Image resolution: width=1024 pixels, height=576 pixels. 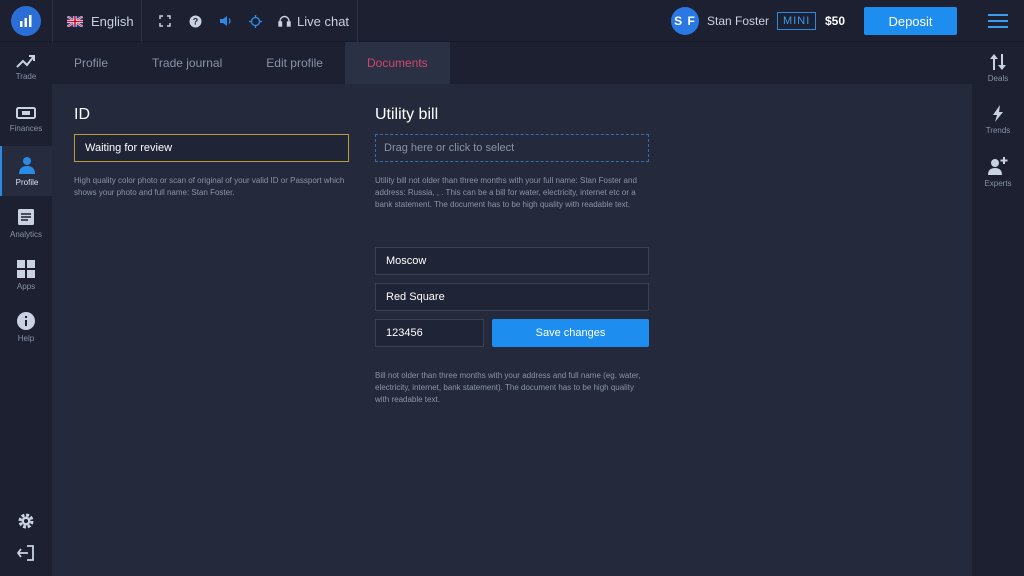 I want to click on sidebar-item-label: Help, so click(x=26, y=338).